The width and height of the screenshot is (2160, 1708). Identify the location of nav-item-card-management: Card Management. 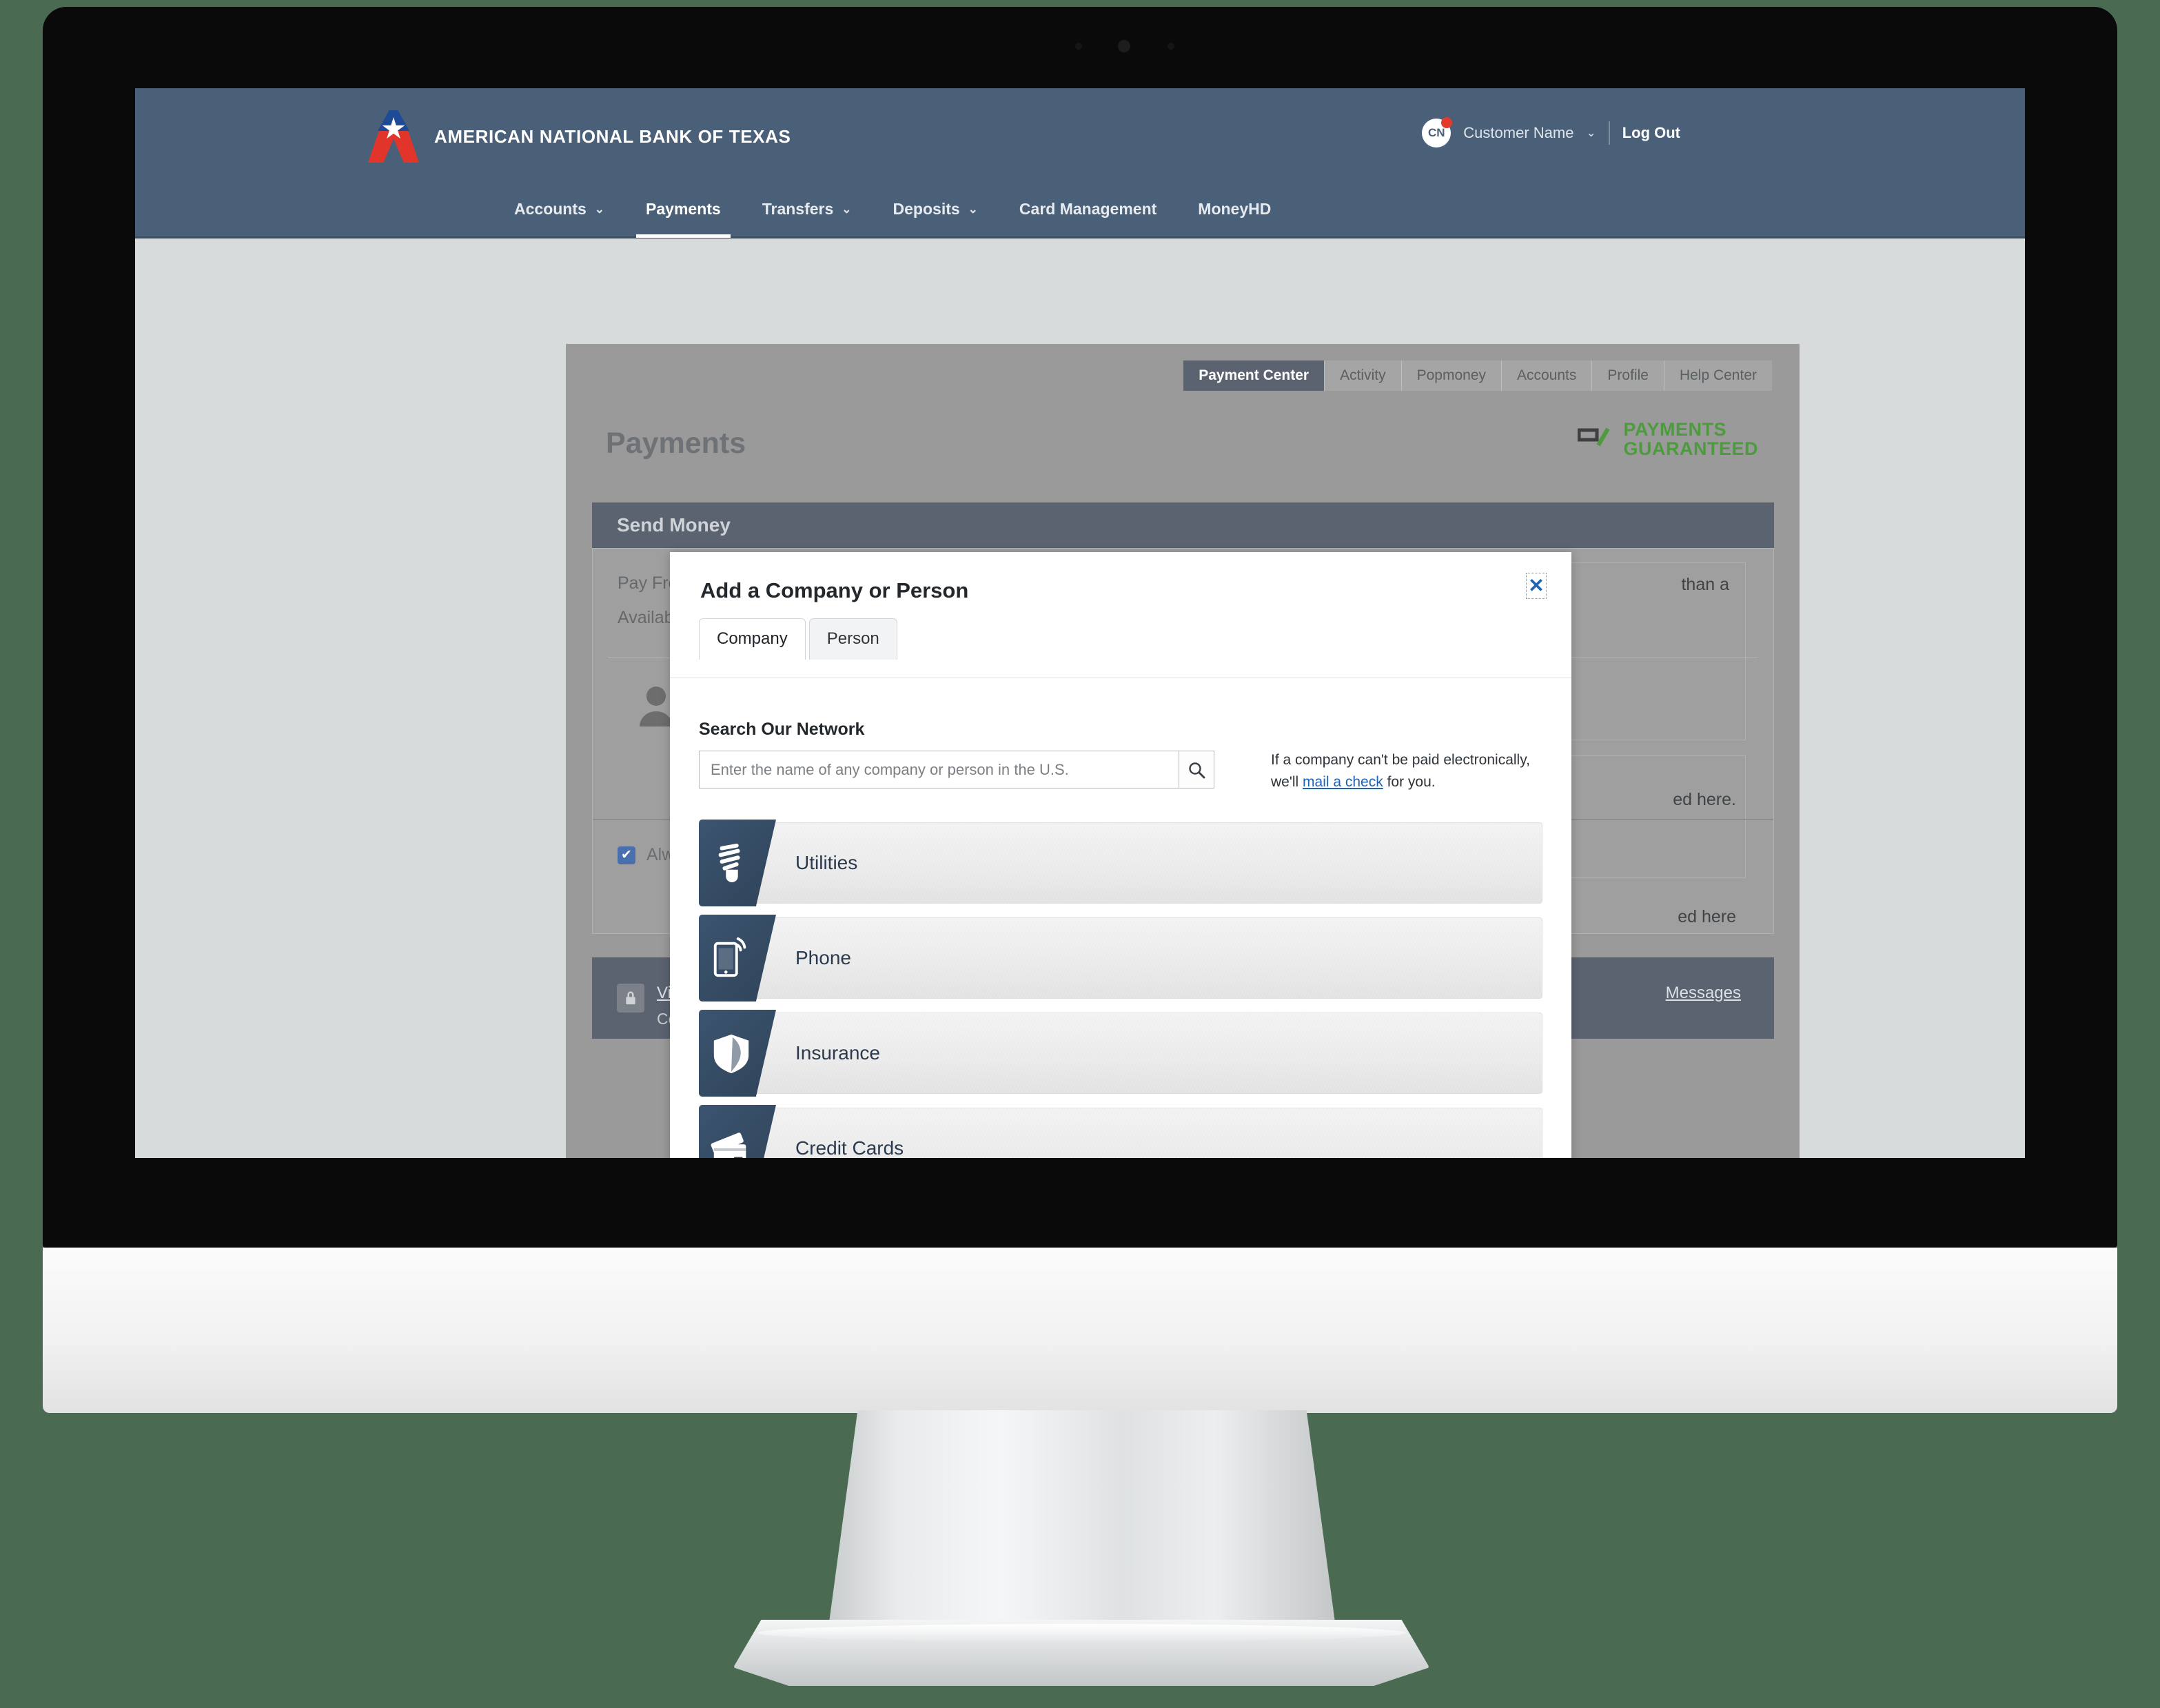
(1088, 209).